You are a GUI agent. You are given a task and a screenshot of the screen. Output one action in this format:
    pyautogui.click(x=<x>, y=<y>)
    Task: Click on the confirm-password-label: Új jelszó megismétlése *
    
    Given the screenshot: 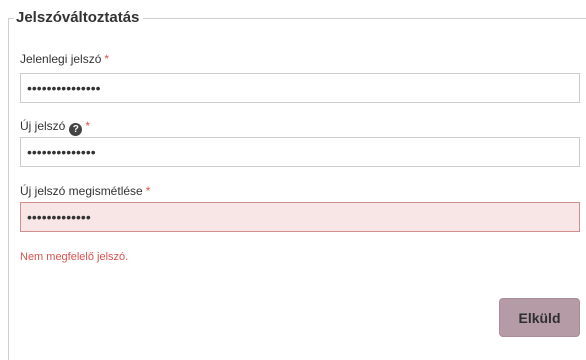 What is the action you would take?
    pyautogui.click(x=85, y=191)
    